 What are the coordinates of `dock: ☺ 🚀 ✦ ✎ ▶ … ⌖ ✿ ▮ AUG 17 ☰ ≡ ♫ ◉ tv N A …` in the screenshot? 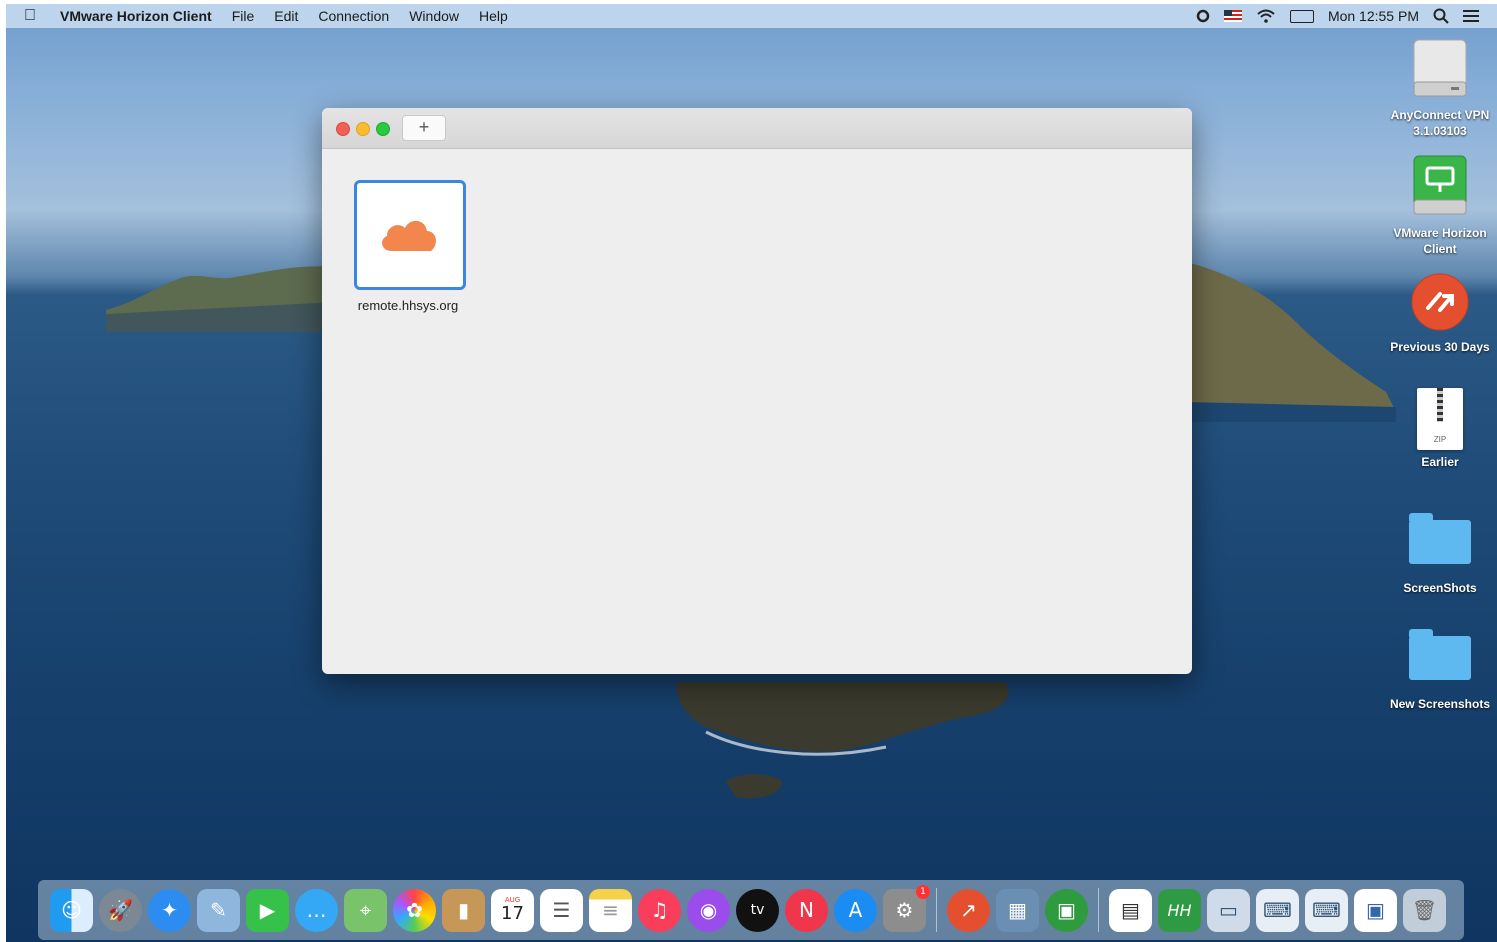 It's located at (751, 910).